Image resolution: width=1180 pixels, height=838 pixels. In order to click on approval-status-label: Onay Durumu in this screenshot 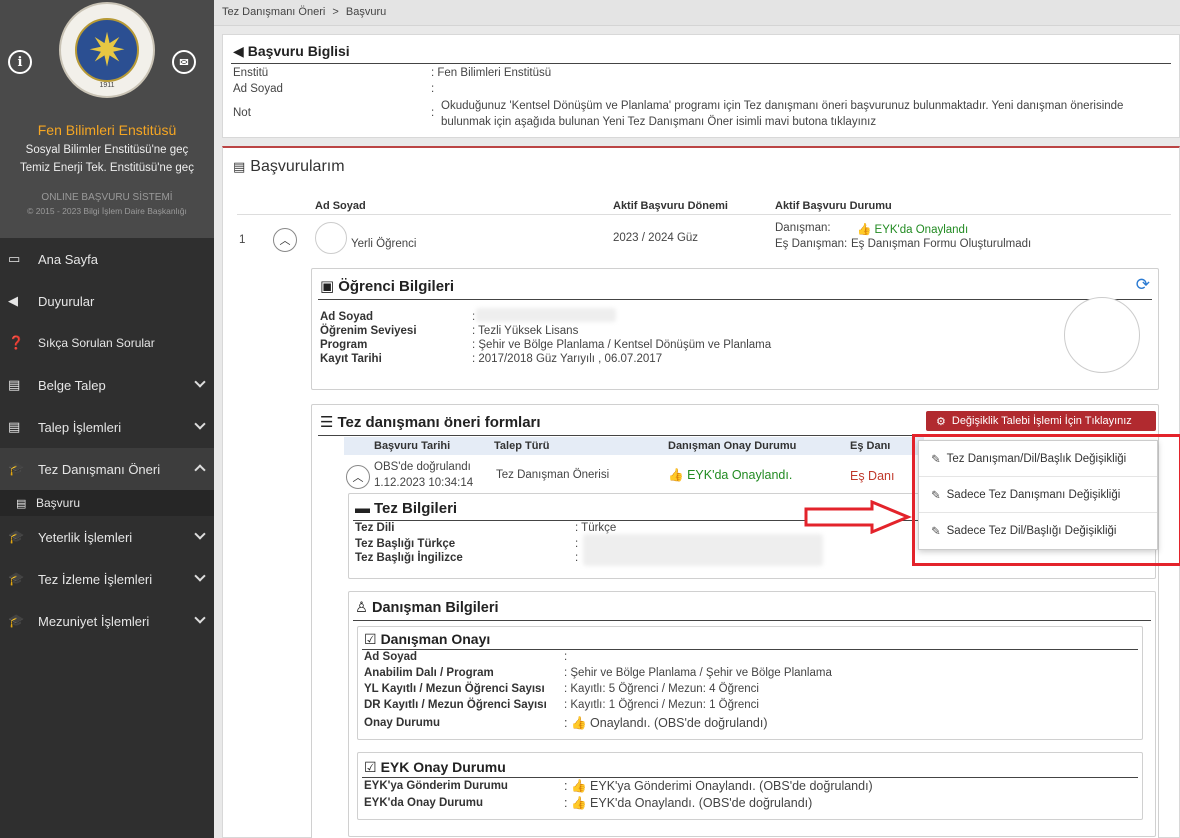, I will do `click(402, 723)`.